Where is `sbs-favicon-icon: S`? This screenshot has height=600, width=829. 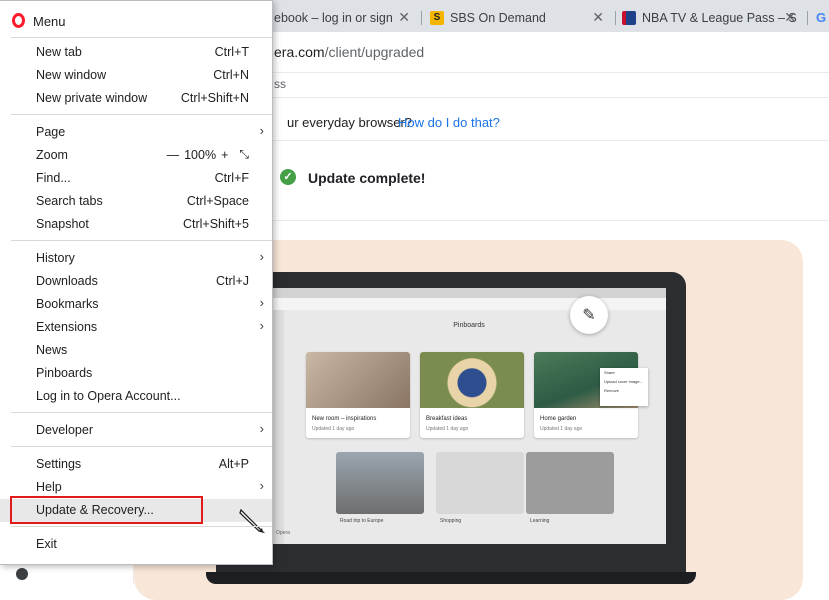
sbs-favicon-icon: S is located at coordinates (437, 17).